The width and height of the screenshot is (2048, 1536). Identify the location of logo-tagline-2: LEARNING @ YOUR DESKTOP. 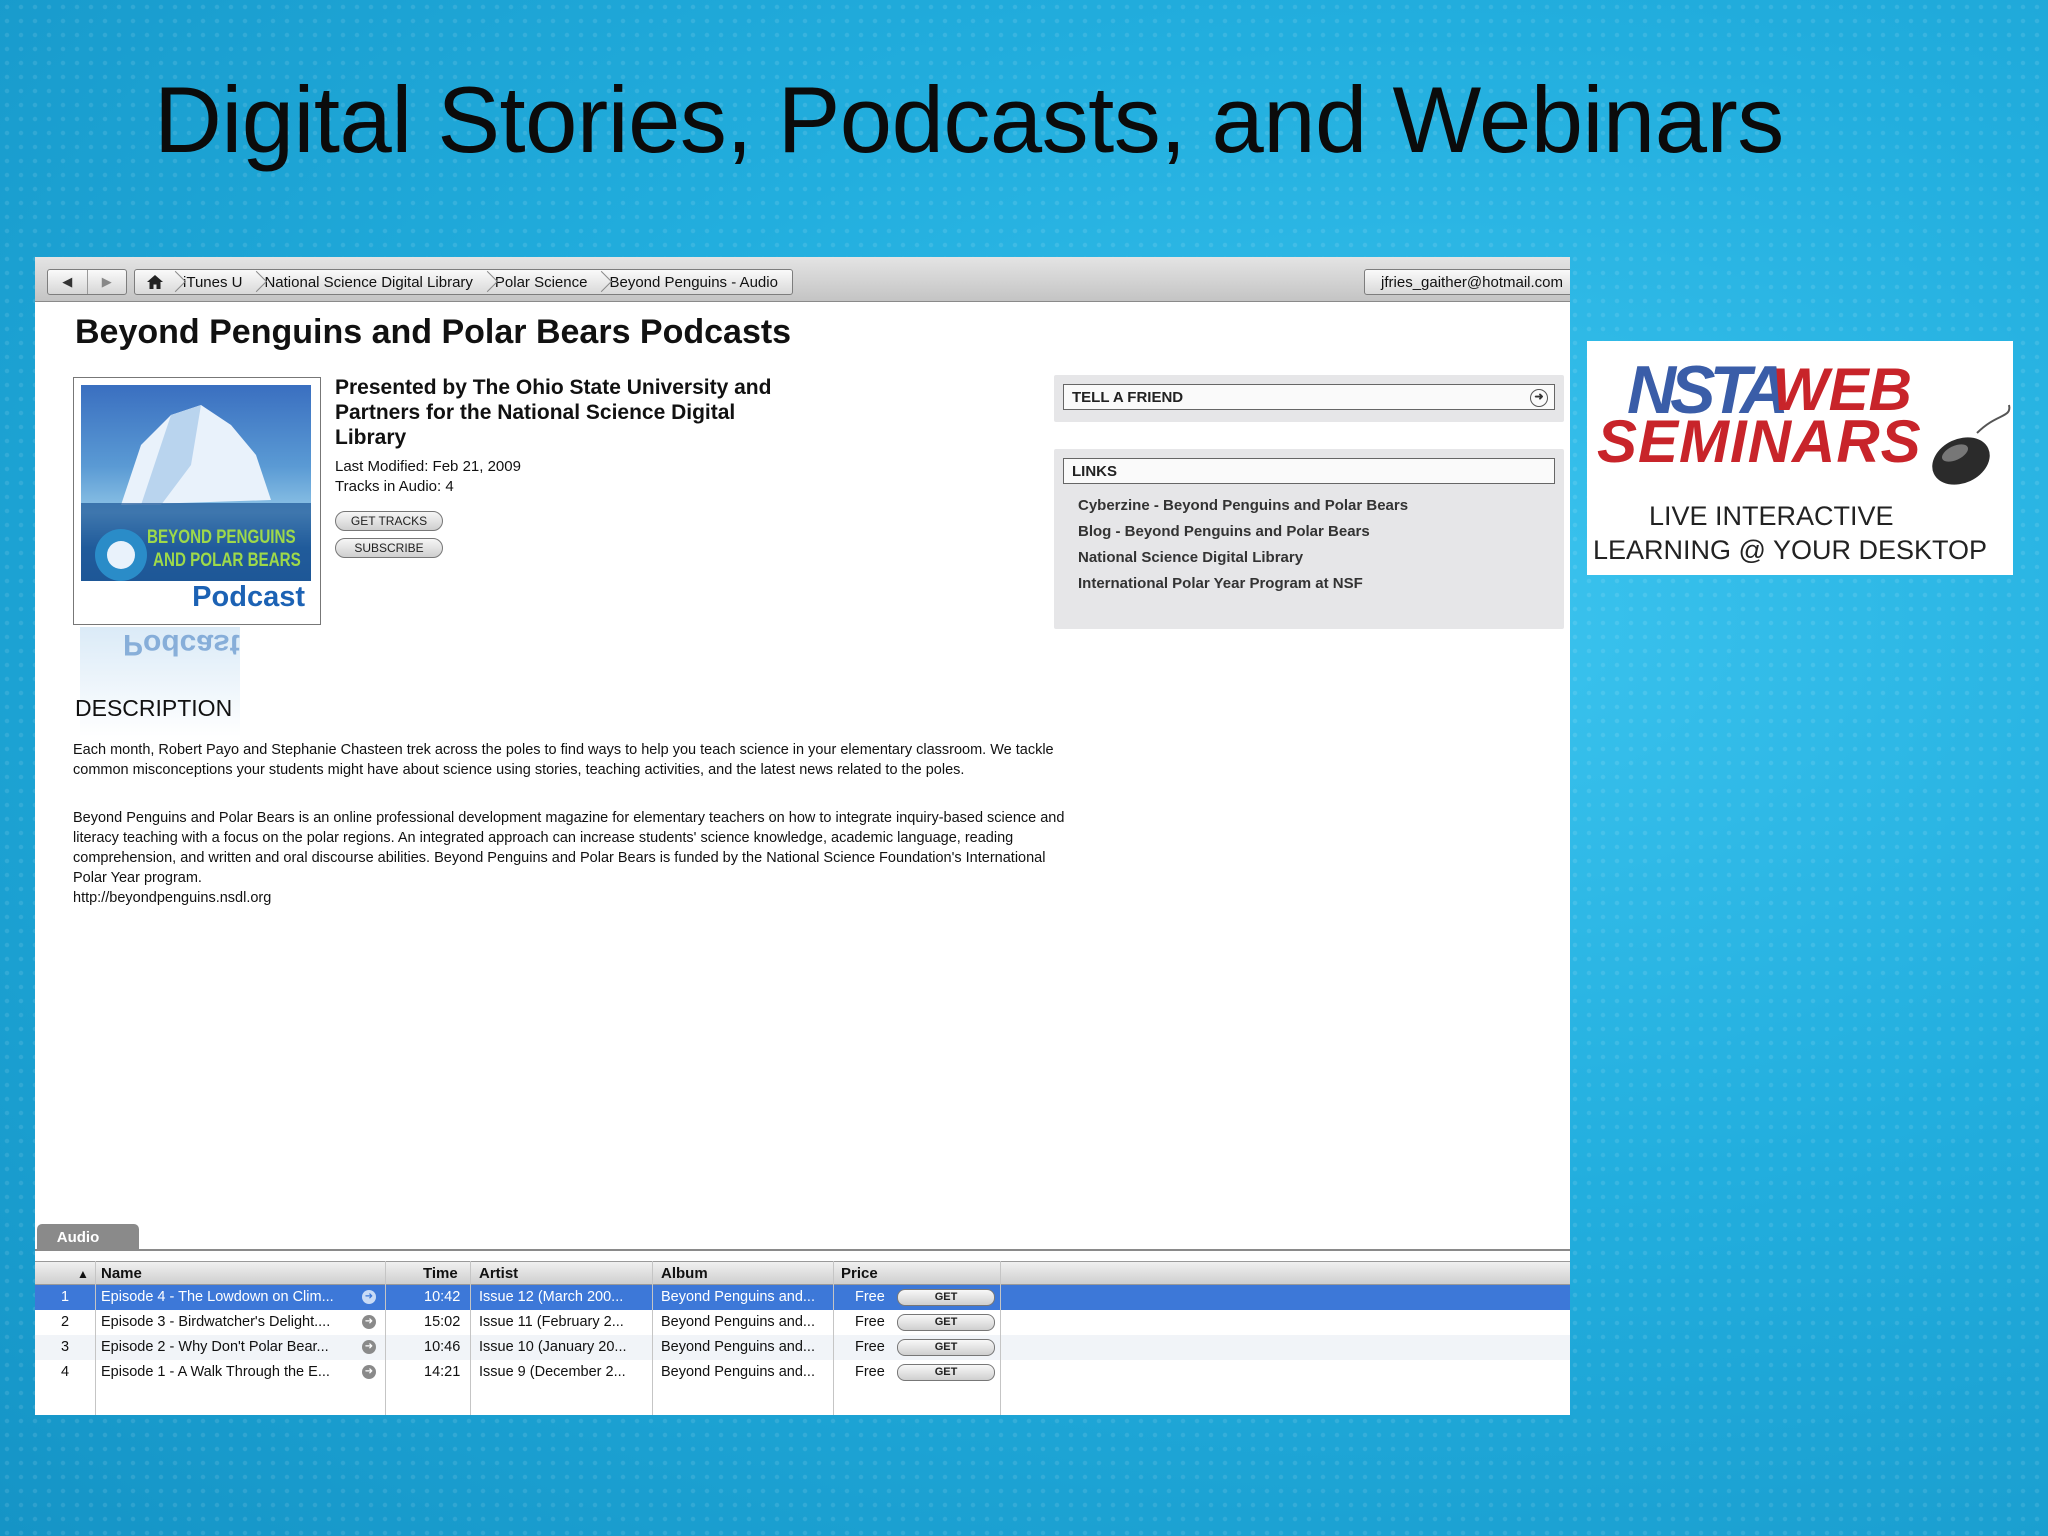
(1790, 550).